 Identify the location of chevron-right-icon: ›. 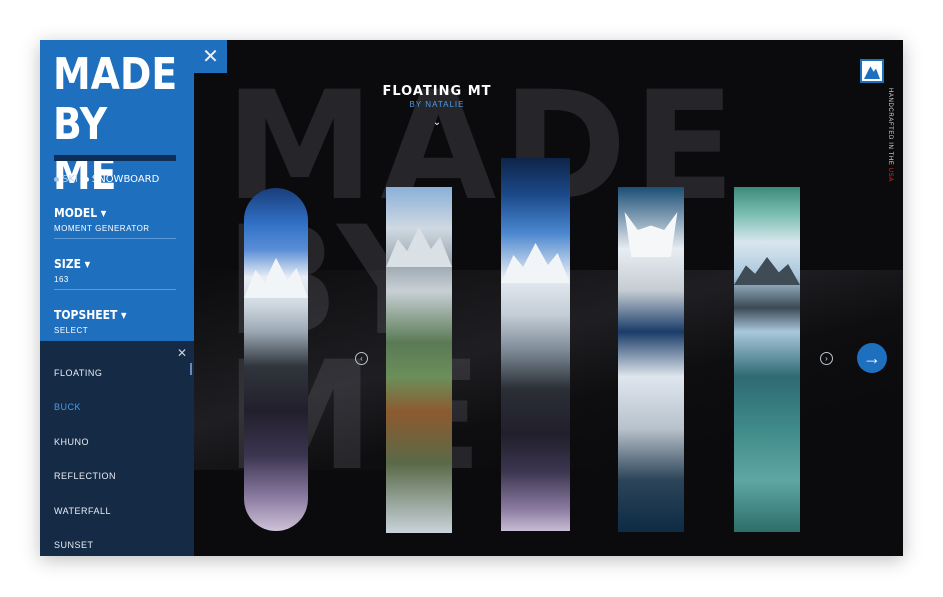
(826, 358).